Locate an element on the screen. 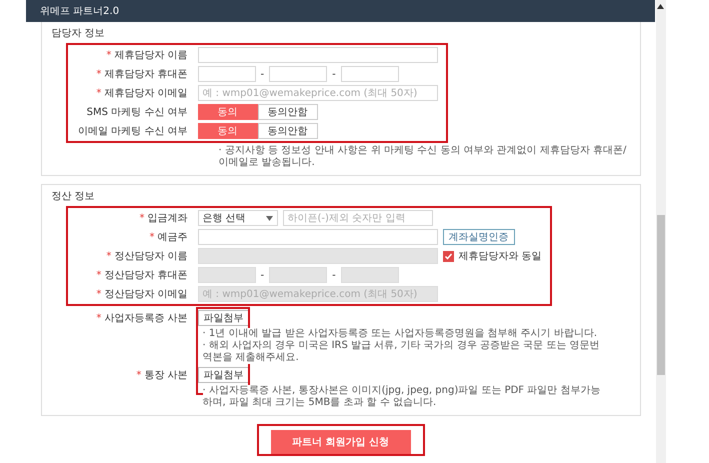 This screenshot has width=709, height=463. checkbox-label: 제휴담당자와 동일 is located at coordinates (500, 256).